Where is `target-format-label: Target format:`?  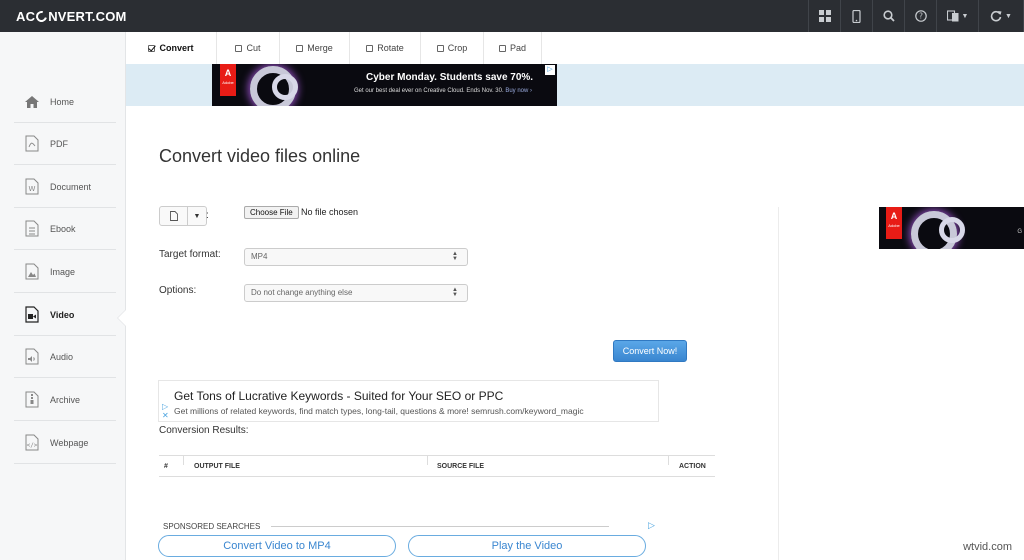 target-format-label: Target format: is located at coordinates (190, 254).